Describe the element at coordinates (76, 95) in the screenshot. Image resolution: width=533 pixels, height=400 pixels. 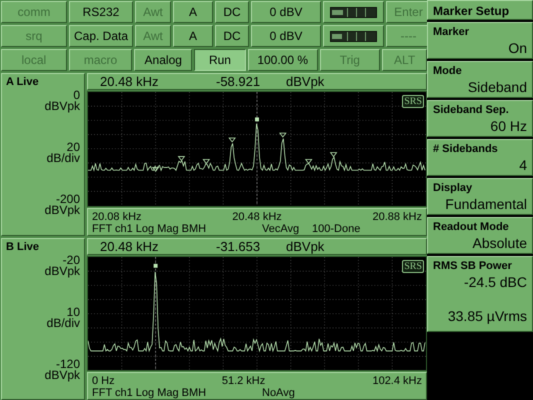
I see `axis-value: 0` at that location.